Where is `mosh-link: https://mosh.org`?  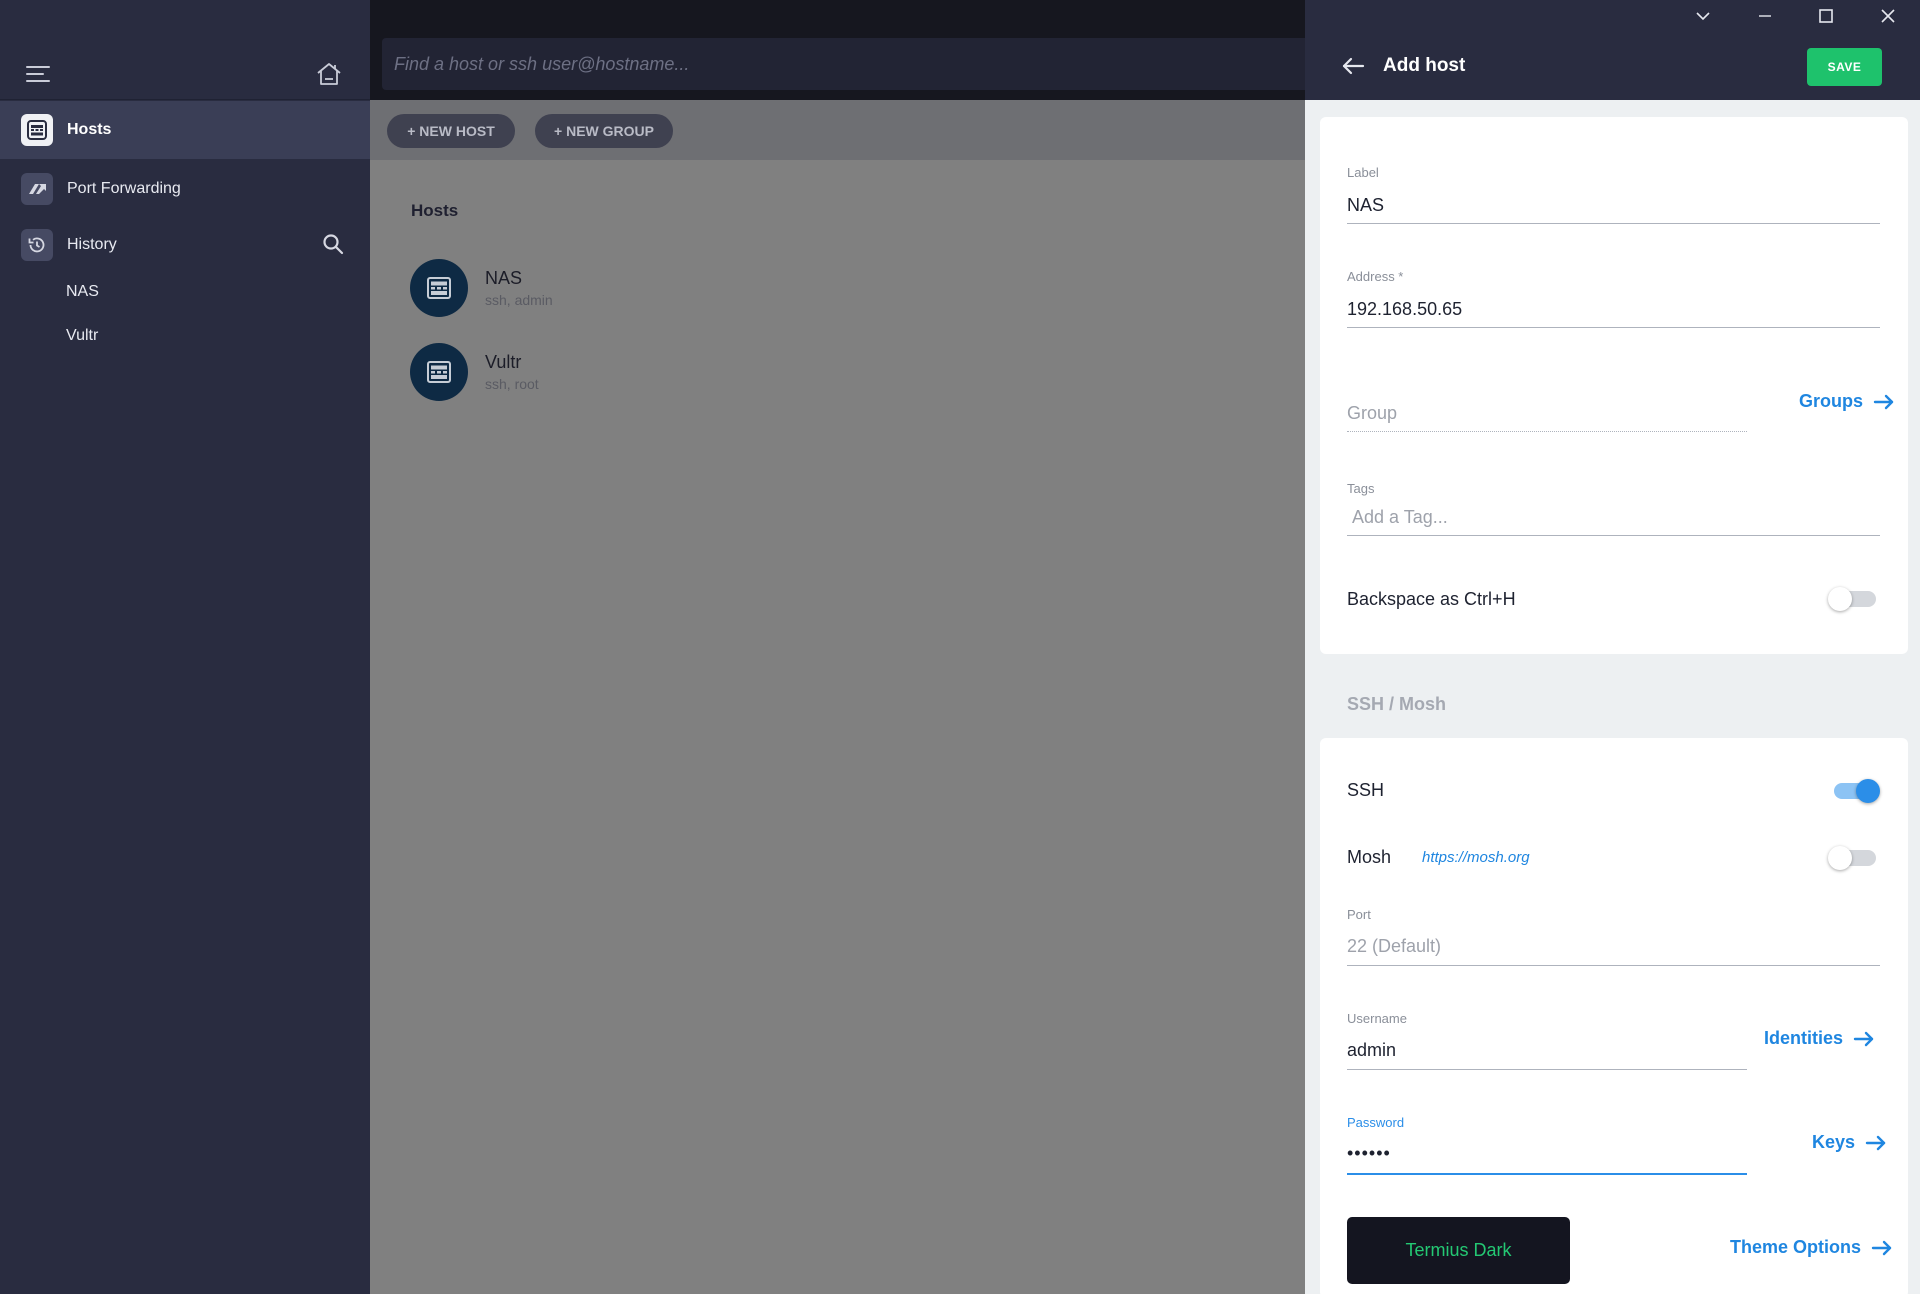
mosh-link: https://mosh.org is located at coordinates (1476, 857).